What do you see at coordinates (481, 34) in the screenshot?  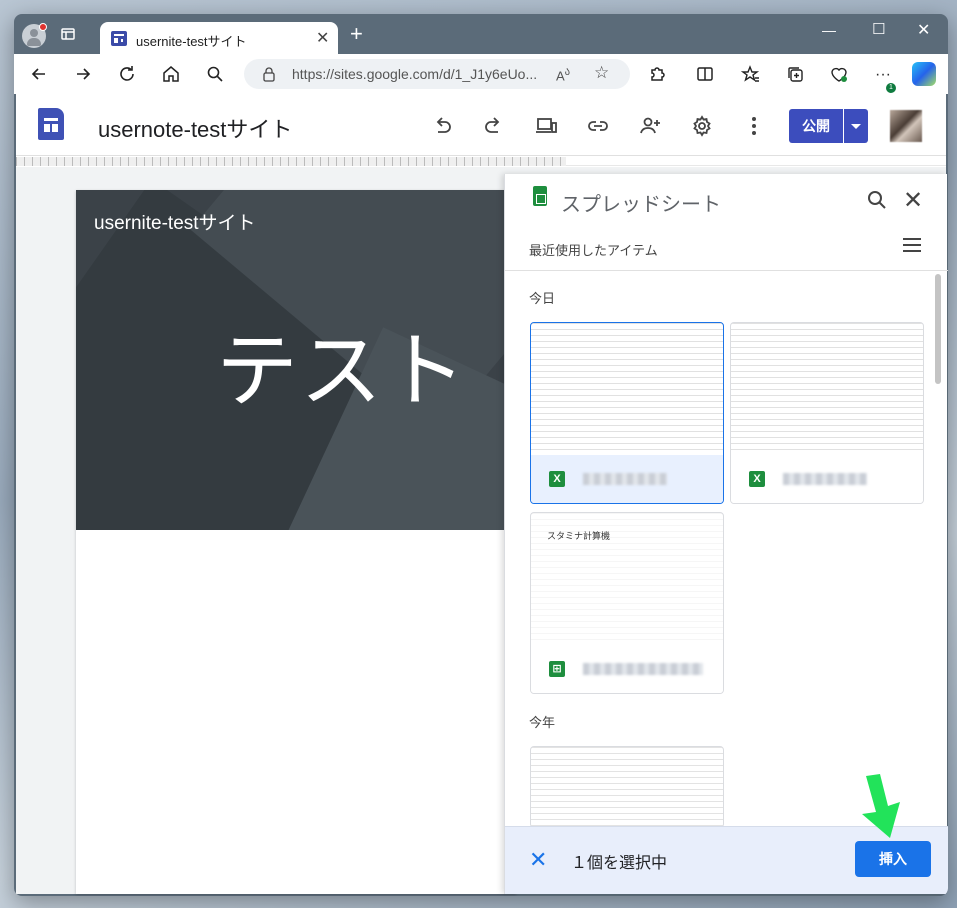 I see `tab-strip: usernite-testサイト ✕ + — ☐ ✕` at bounding box center [481, 34].